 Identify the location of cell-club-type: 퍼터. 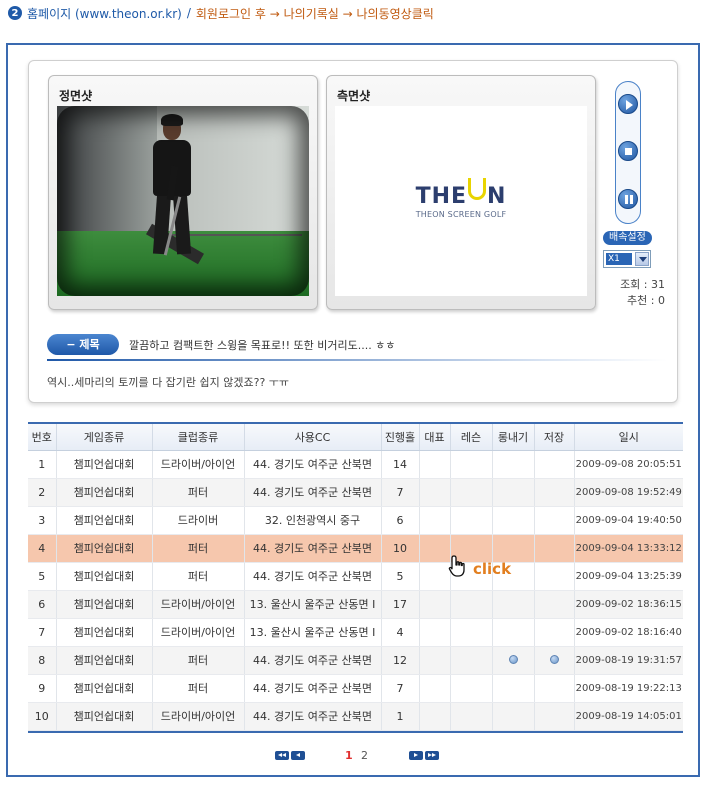
(197, 660).